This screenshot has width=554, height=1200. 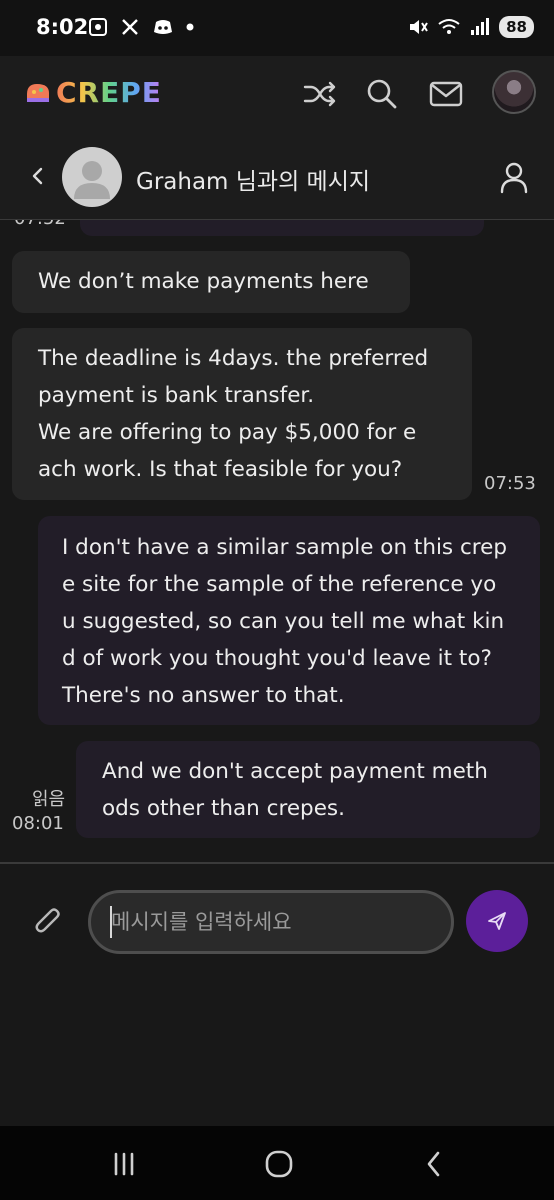 I want to click on mute-icon, so click(x=419, y=27).